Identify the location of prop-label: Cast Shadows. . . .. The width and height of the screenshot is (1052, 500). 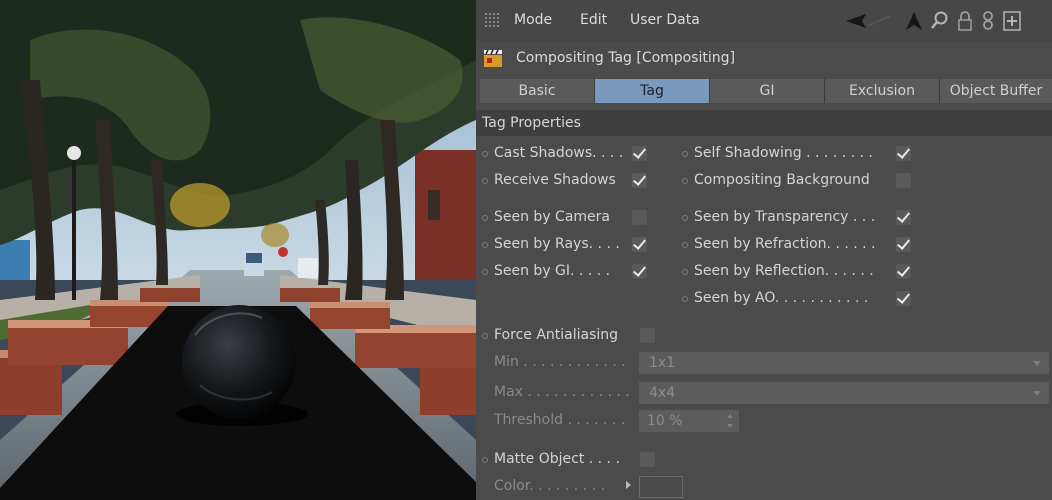
(559, 153).